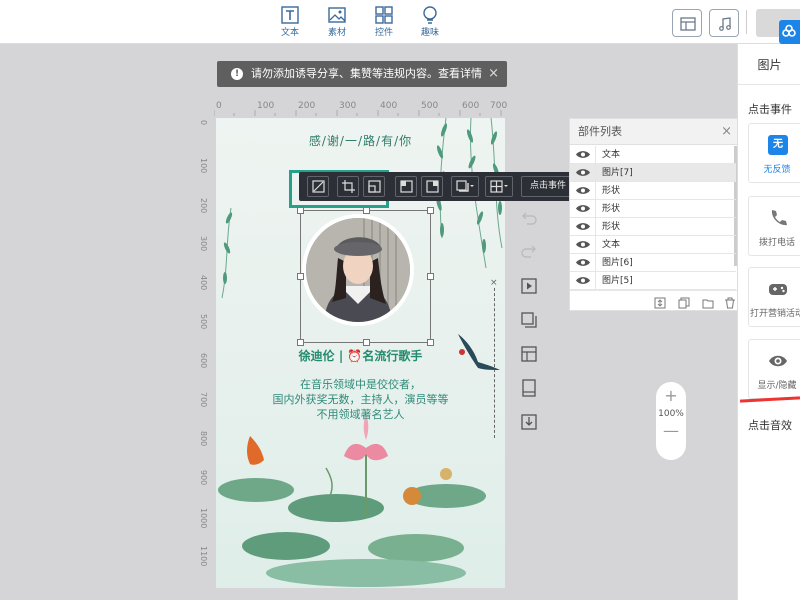 Image resolution: width=800 pixels, height=600 pixels. What do you see at coordinates (779, 218) in the screenshot?
I see `phone-icon` at bounding box center [779, 218].